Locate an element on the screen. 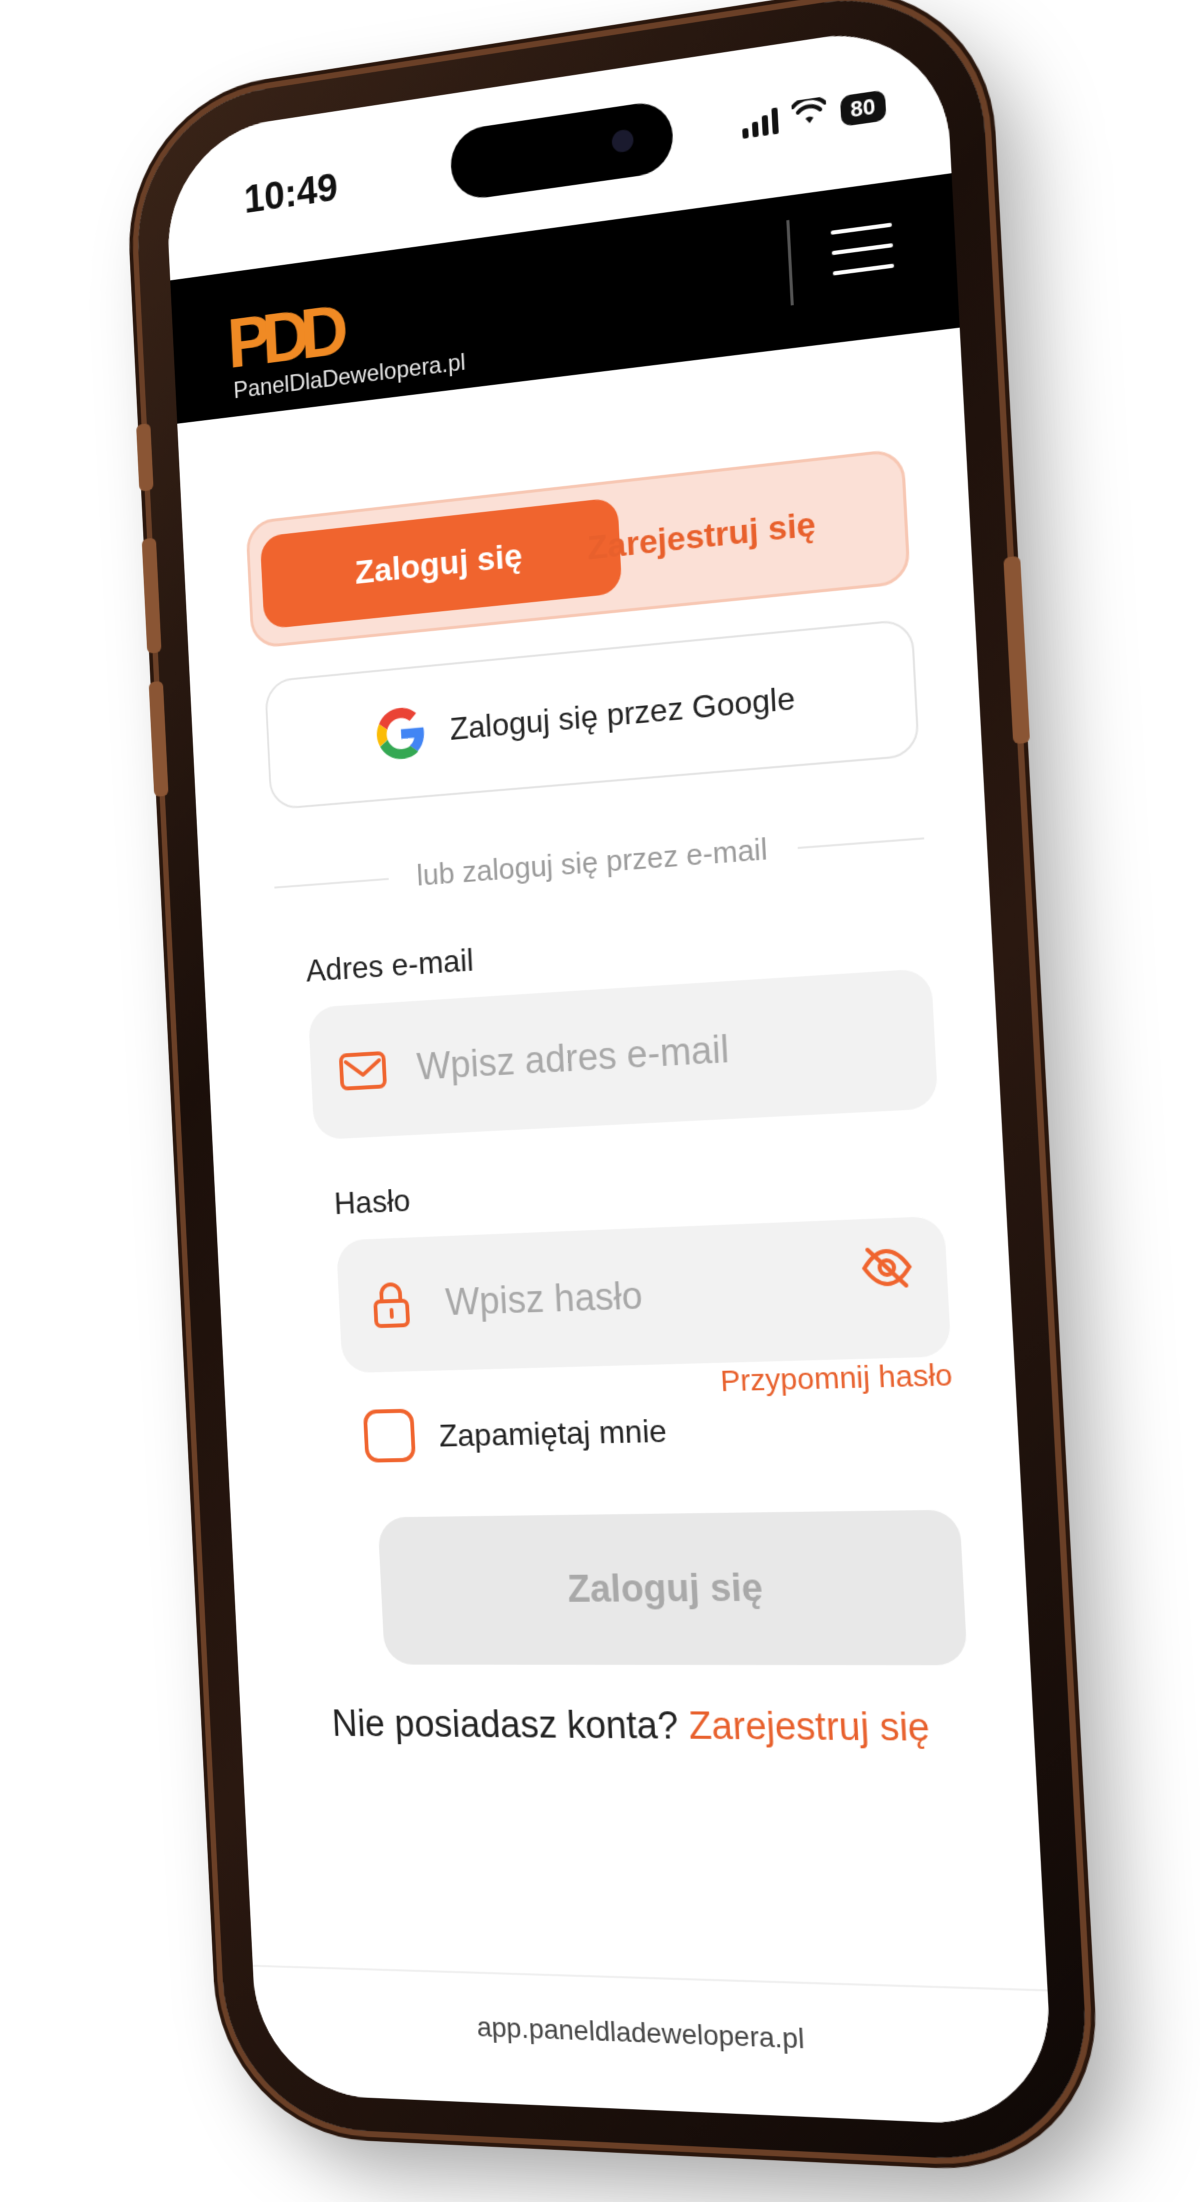 The height and width of the screenshot is (2202, 1200). remember-row: Zapamiętaj mnie Przypomnij hasło is located at coordinates (659, 1426).